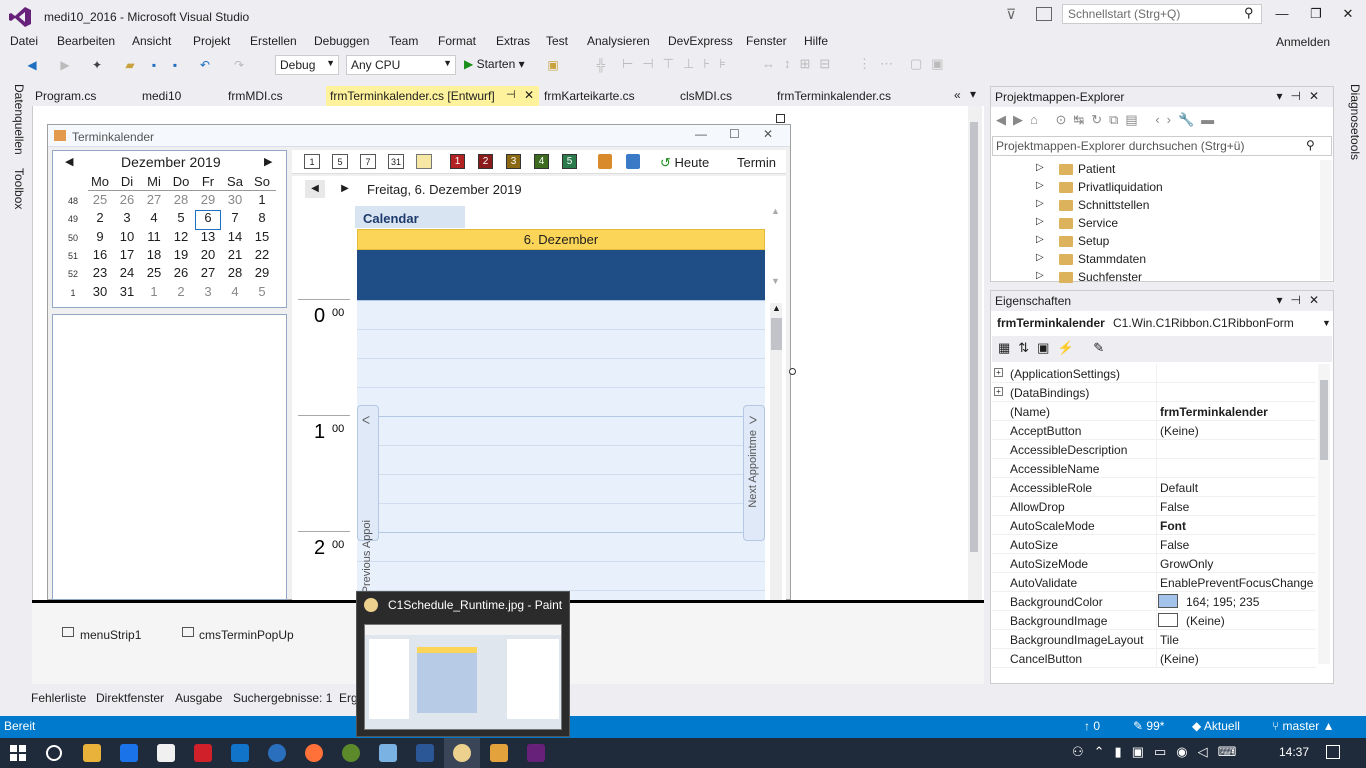 This screenshot has height=768, width=1366. I want to click on property-value: Font, so click(1173, 526).